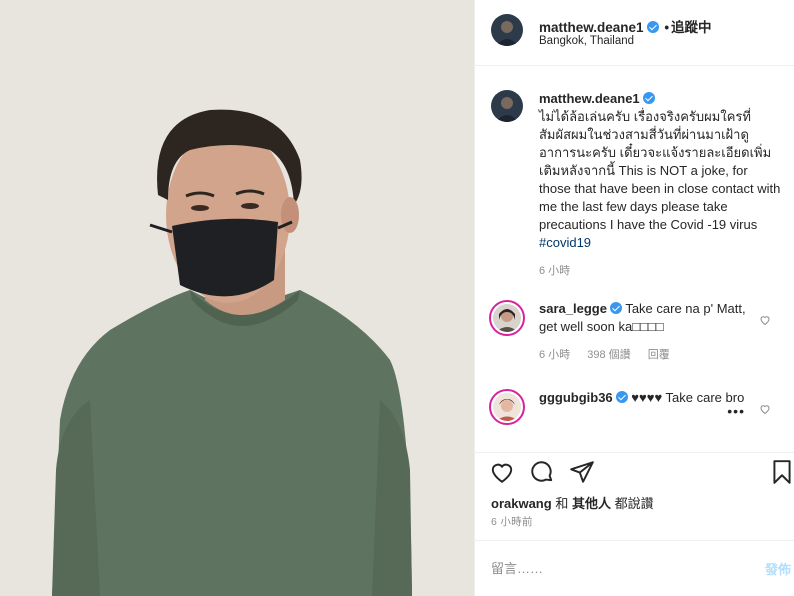  What do you see at coordinates (611, 568) in the screenshot?
I see `comment-input` at bounding box center [611, 568].